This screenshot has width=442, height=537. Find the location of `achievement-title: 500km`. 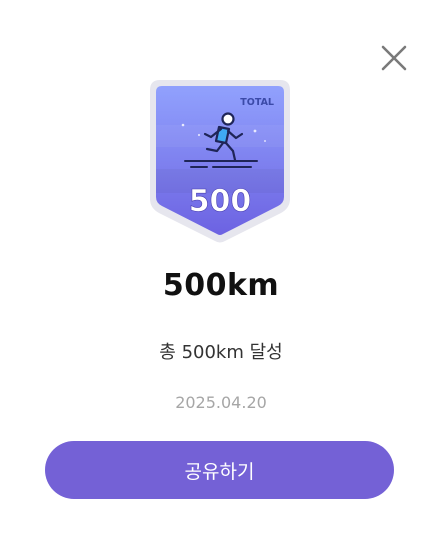

achievement-title: 500km is located at coordinates (221, 285).